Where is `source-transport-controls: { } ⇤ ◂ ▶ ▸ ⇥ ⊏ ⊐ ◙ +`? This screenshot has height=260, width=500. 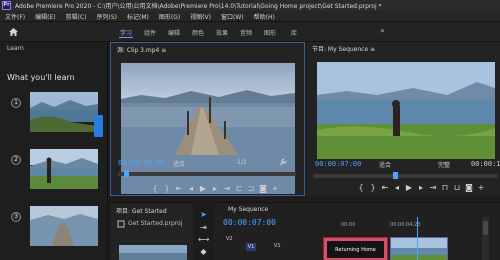 source-transport-controls: { } ⇤ ◂ ▶ ▸ ⇥ ⊏ ⊐ ◙ + is located at coordinates (215, 189).